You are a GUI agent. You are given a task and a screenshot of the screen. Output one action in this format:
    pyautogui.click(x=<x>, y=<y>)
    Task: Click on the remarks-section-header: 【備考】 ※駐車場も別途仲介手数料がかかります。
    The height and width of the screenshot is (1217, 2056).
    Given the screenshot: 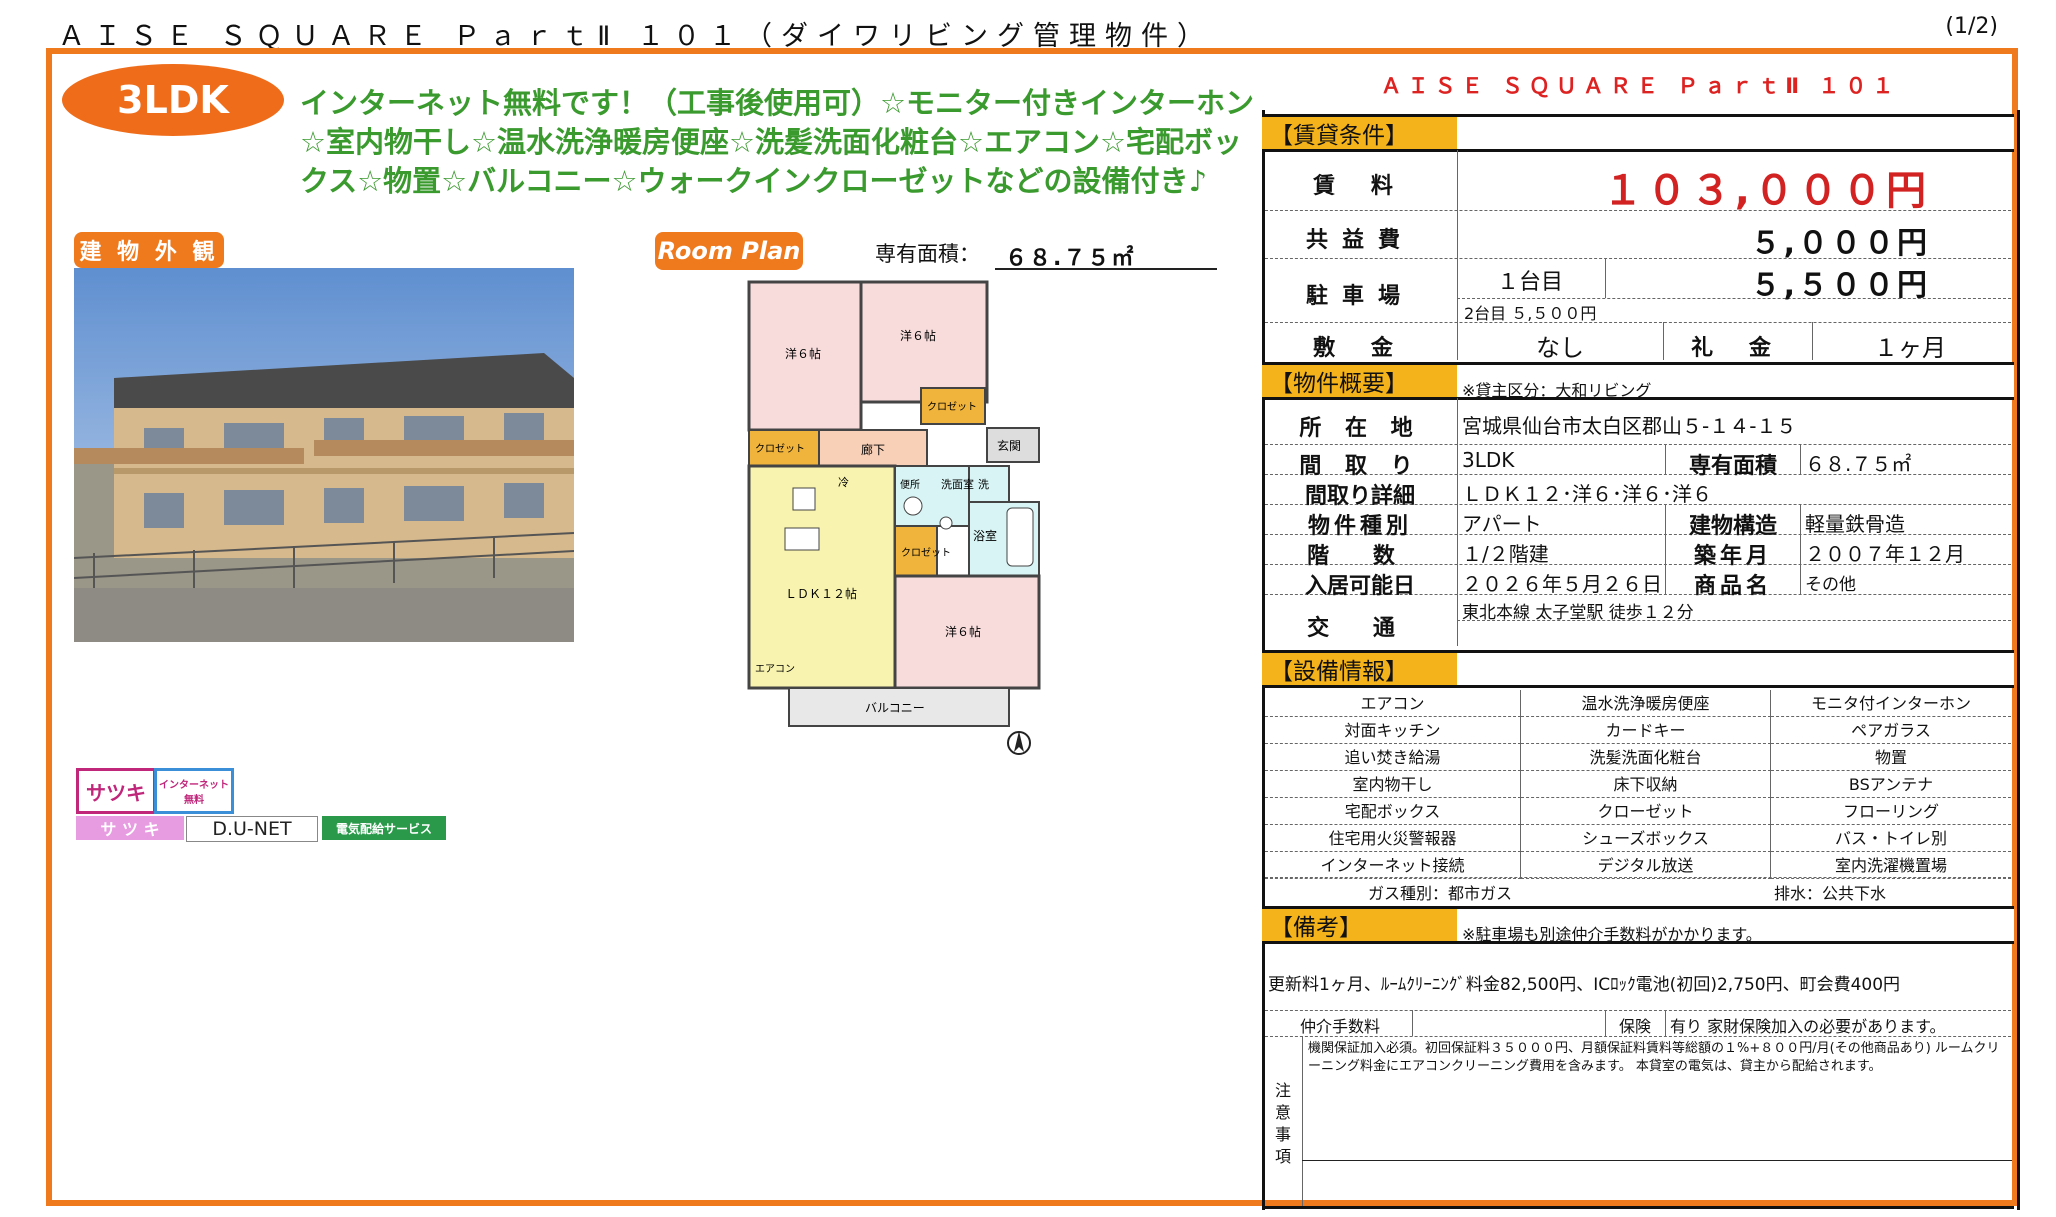 What is the action you would take?
    pyautogui.click(x=1638, y=925)
    